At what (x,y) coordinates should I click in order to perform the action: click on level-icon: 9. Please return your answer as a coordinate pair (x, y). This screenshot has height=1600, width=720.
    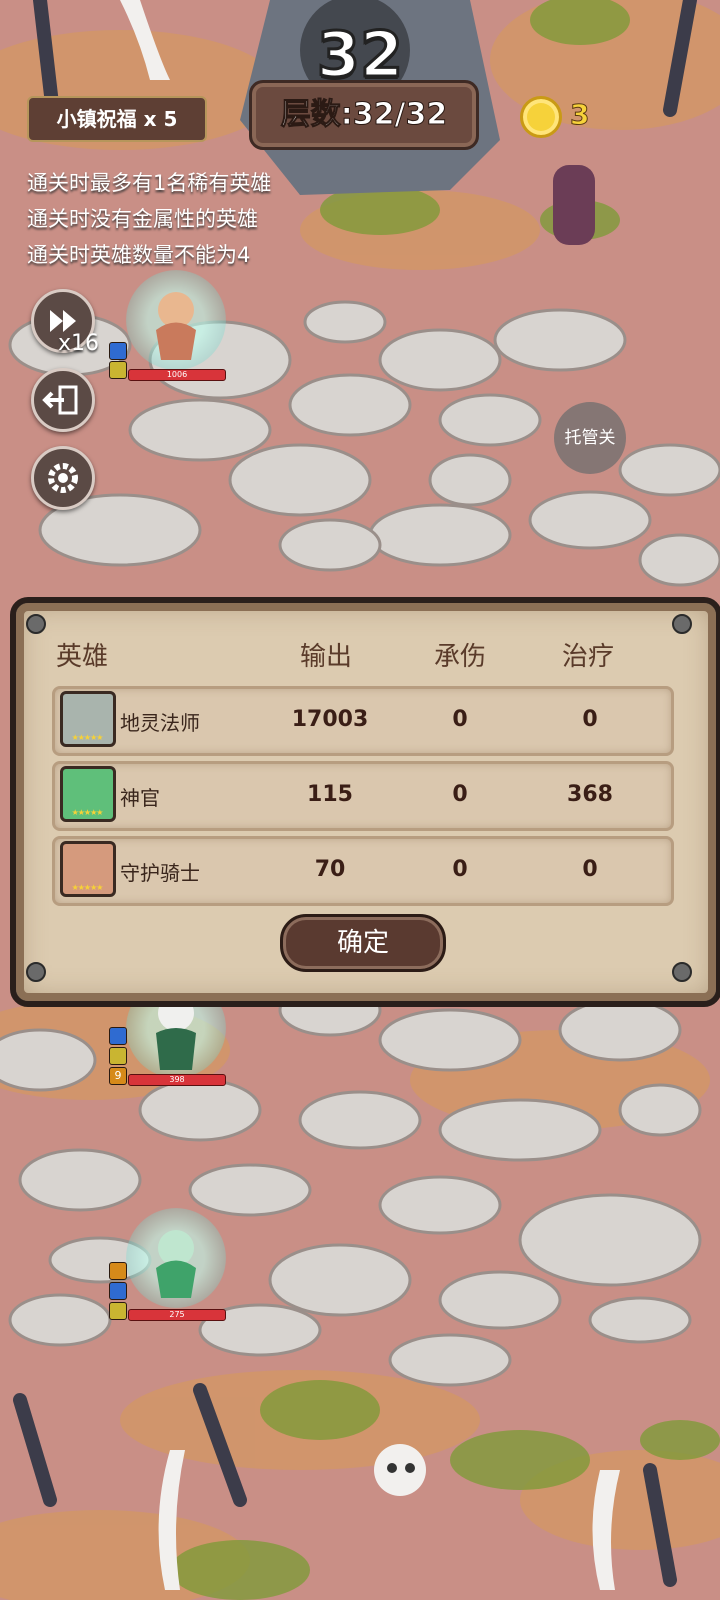
    Looking at the image, I should click on (118, 1076).